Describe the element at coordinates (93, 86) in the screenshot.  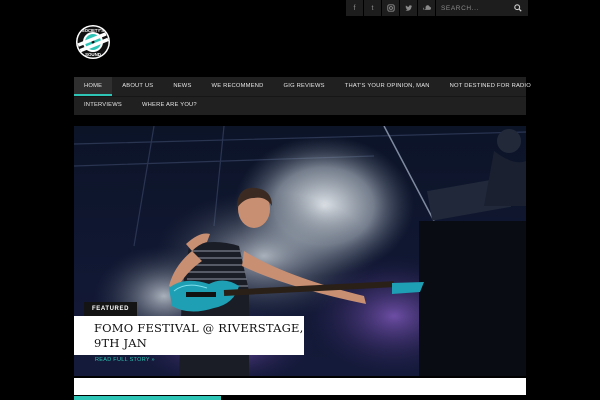
I see `nav-item-home: HOME` at that location.